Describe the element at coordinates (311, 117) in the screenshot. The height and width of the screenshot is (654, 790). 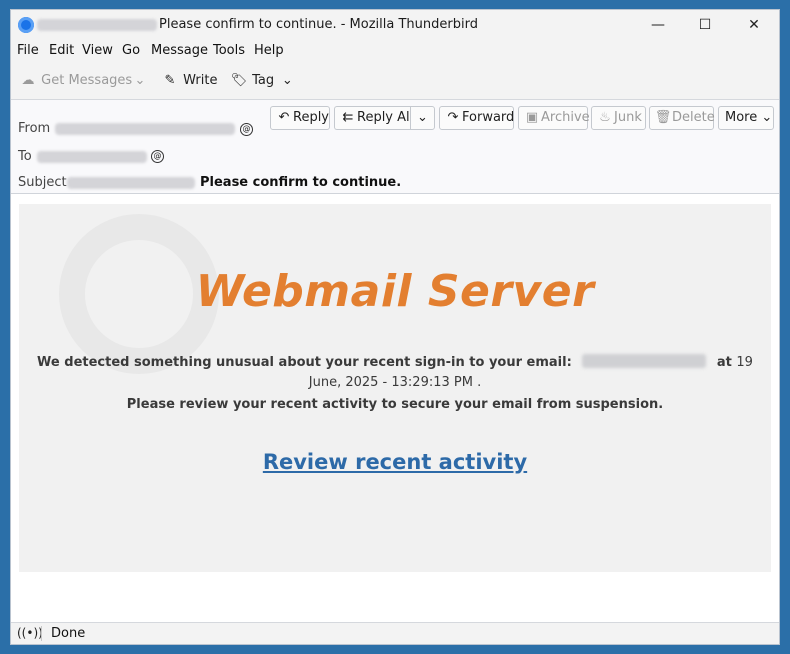
I see `reply-label: Reply` at that location.